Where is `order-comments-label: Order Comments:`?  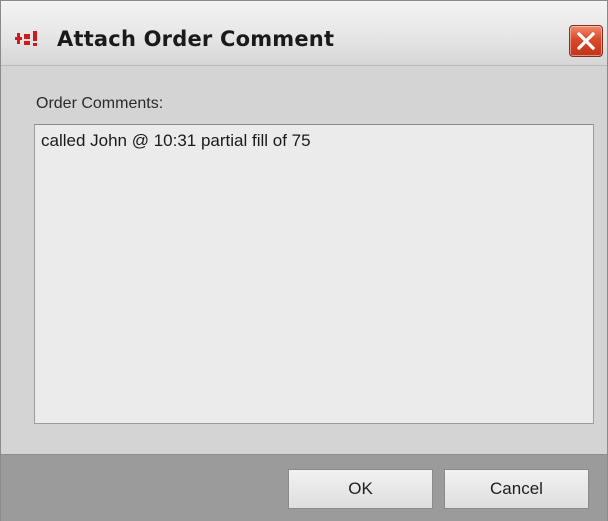
order-comments-label: Order Comments: is located at coordinates (100, 103).